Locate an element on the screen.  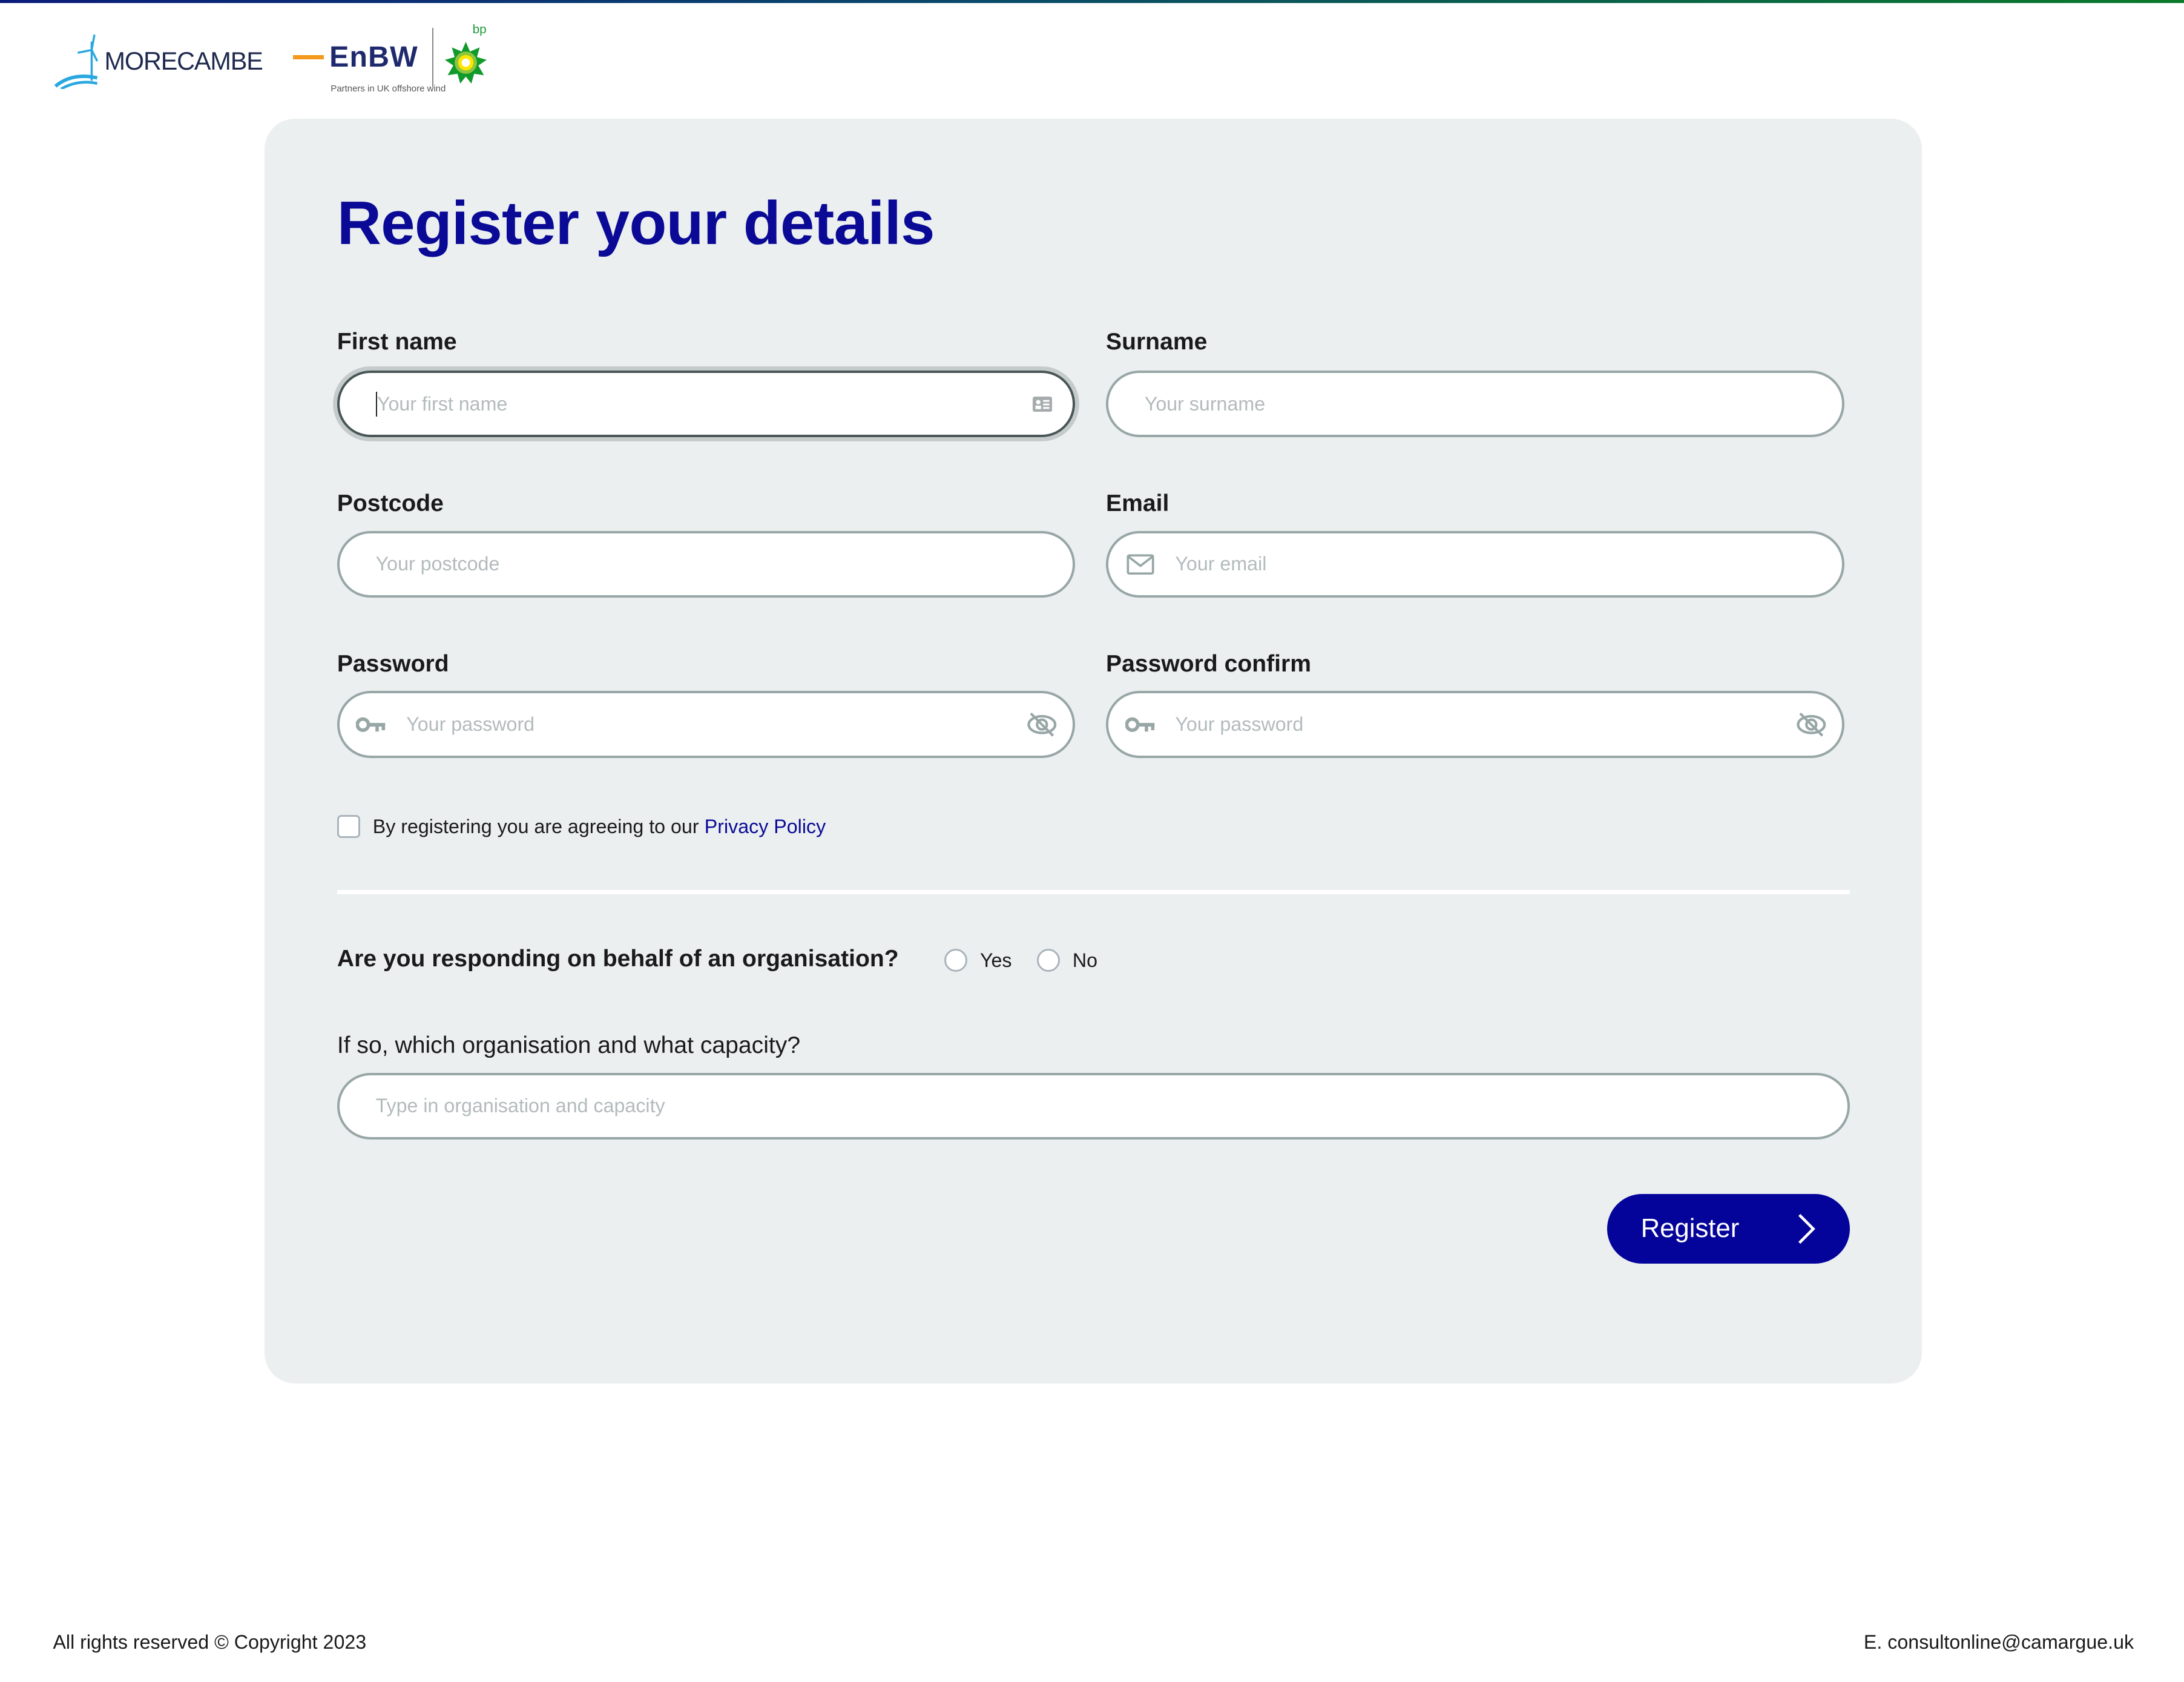
radio-no-label: No is located at coordinates (1084, 960).